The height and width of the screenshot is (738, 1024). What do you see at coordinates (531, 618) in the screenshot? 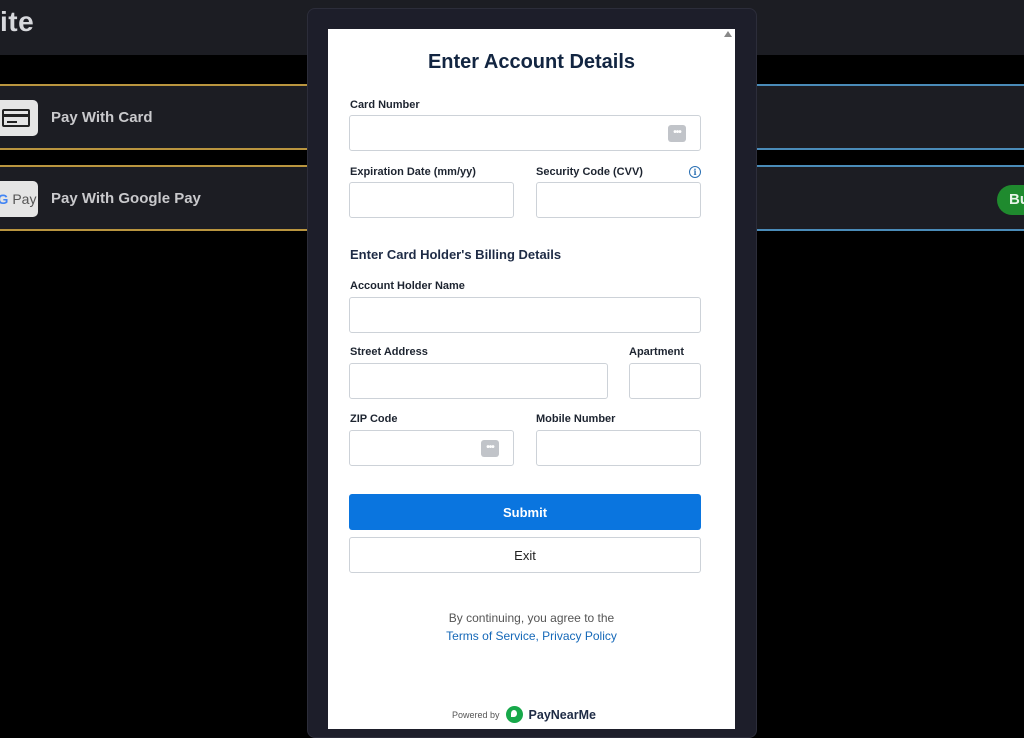
I see `agreement-text: By continuing, you agree to the` at bounding box center [531, 618].